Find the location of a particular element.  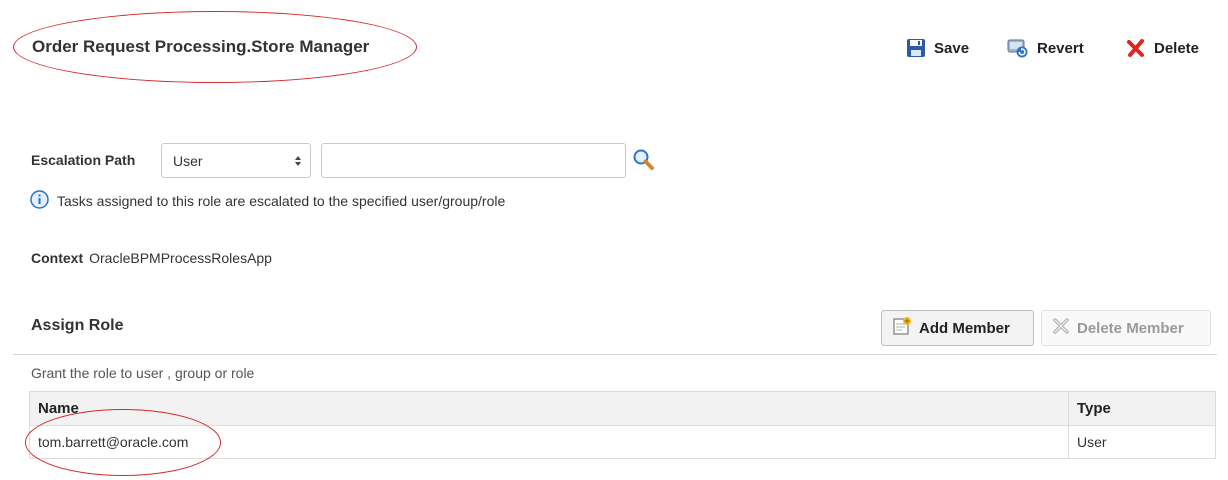

escalation-path-label: Escalation Path is located at coordinates (83, 160).